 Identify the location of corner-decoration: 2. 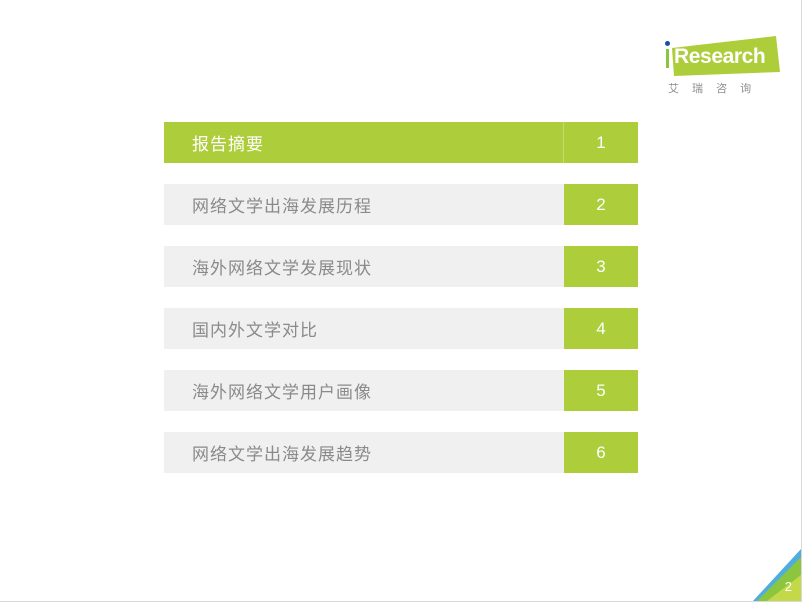
(777, 575).